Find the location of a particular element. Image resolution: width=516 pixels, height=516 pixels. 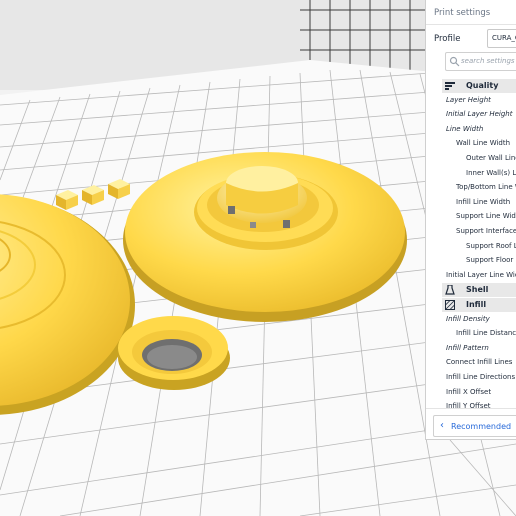

profile-label: Profile is located at coordinates (447, 39).